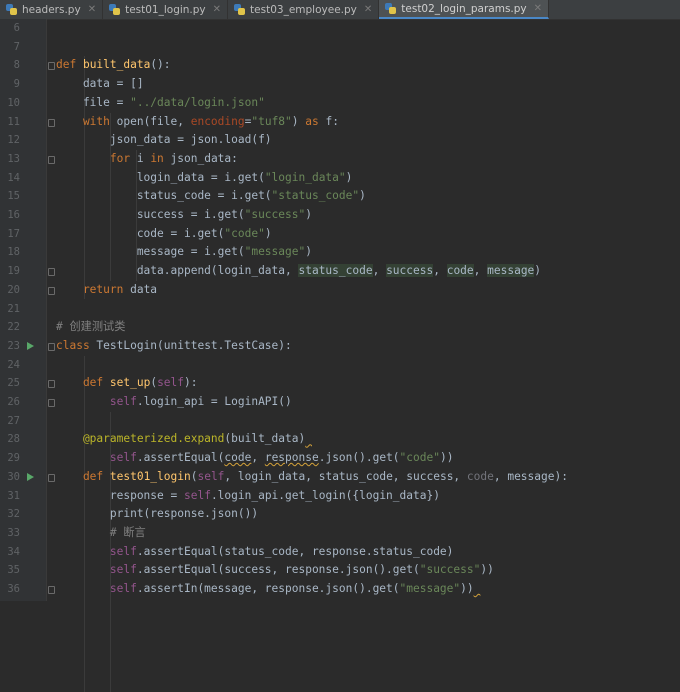 The height and width of the screenshot is (692, 680). Describe the element at coordinates (69, 65) in the screenshot. I see `code-token: def` at that location.